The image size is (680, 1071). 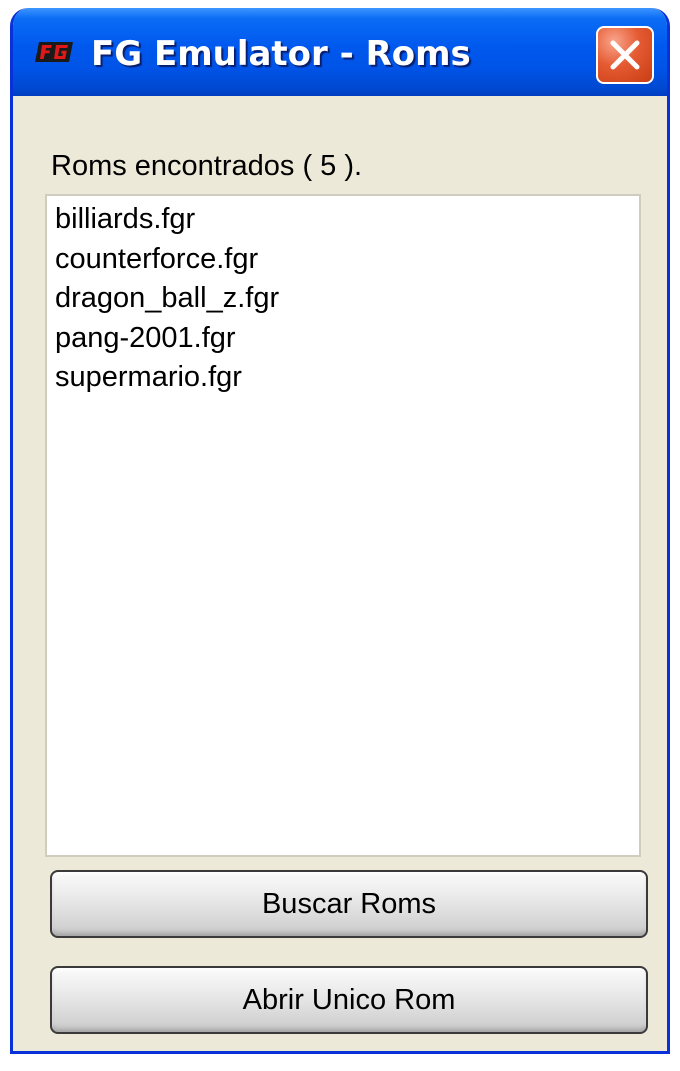 What do you see at coordinates (343, 260) in the screenshot?
I see `list-item: counterforce.fgr` at bounding box center [343, 260].